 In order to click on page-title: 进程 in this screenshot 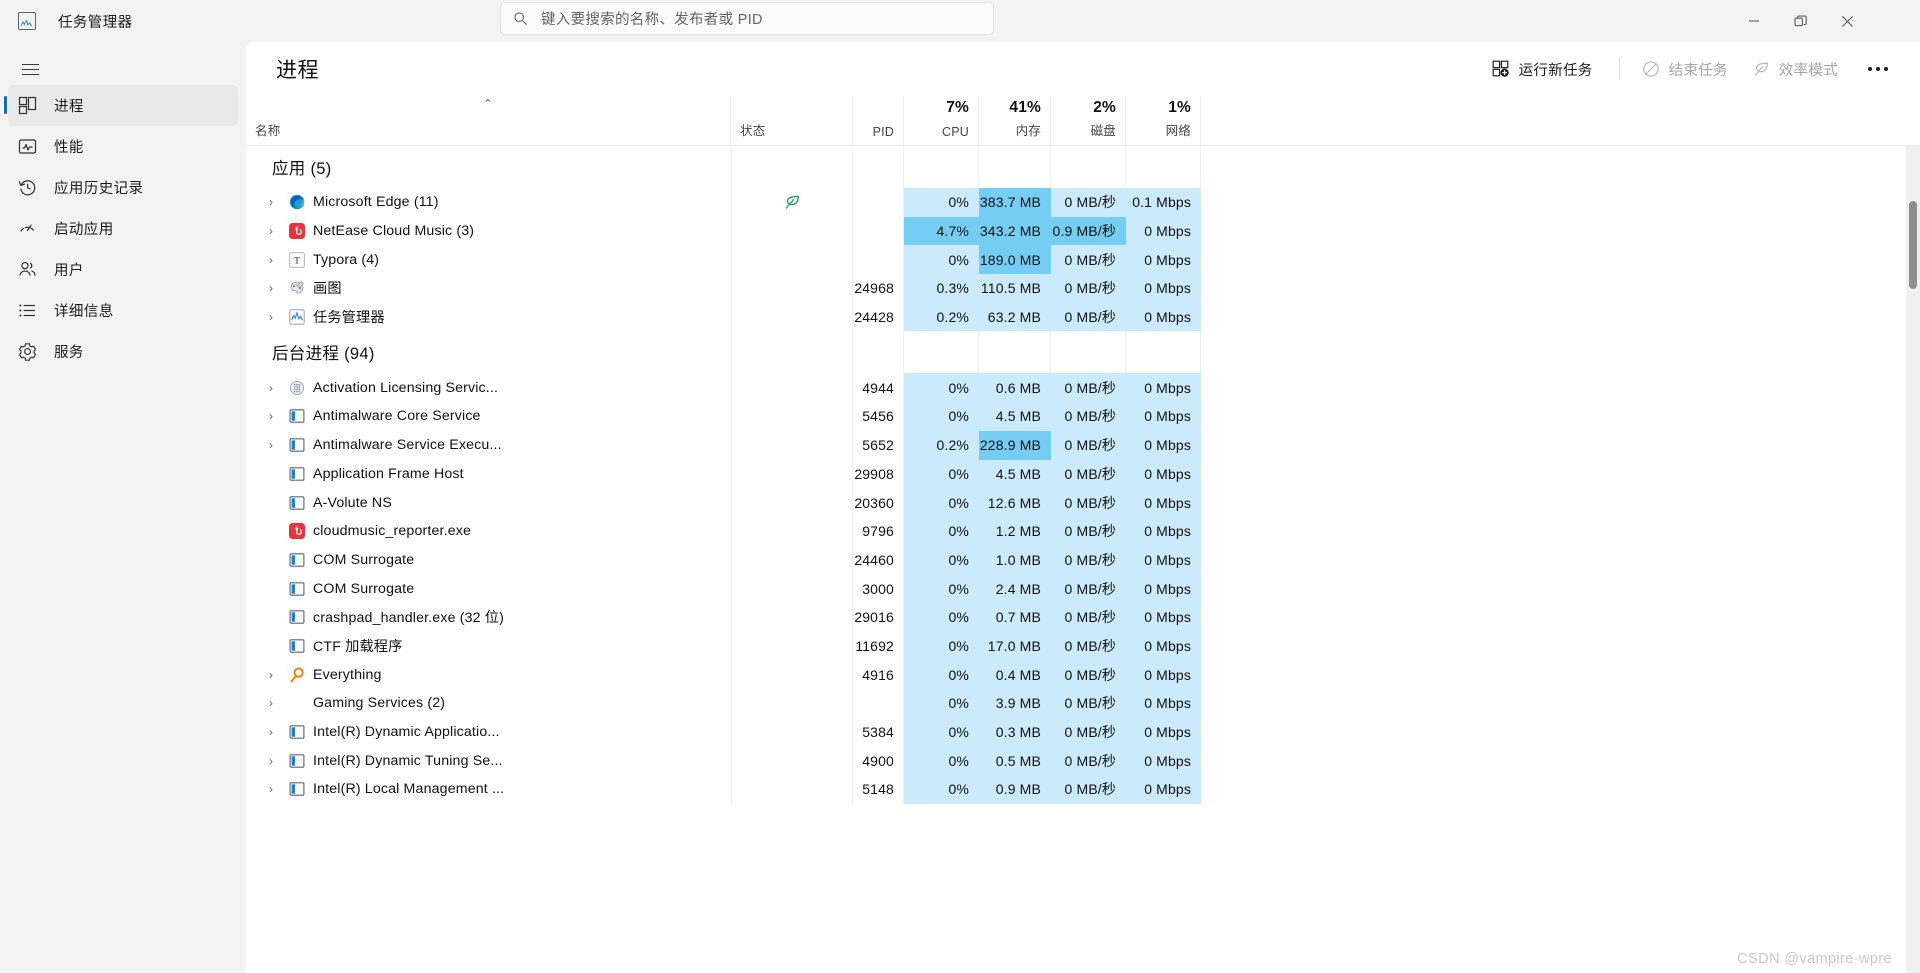, I will do `click(297, 70)`.